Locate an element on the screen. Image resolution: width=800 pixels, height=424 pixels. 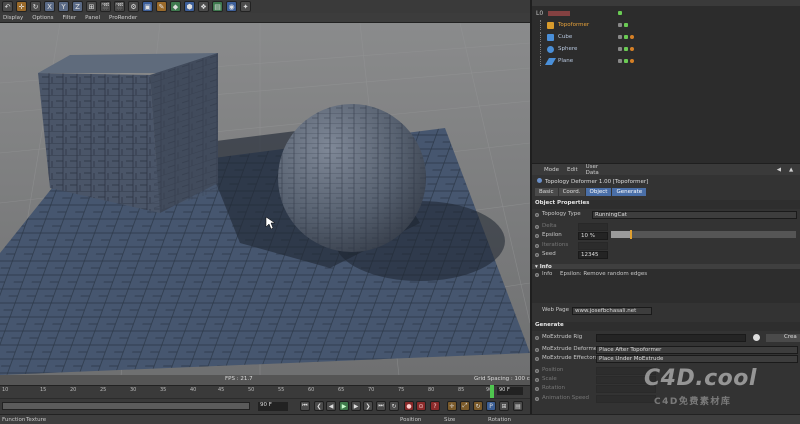
epsilon-slider is located at coordinates (703, 234).